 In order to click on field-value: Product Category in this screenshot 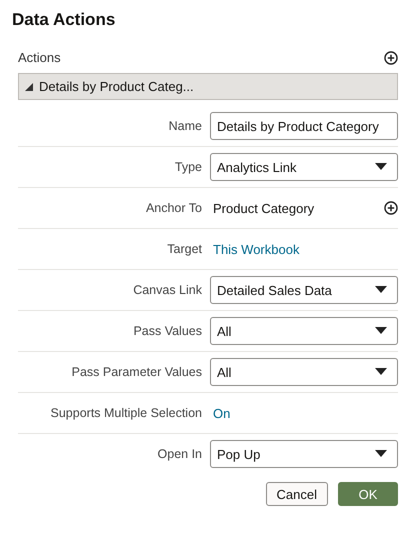, I will do `click(263, 208)`.